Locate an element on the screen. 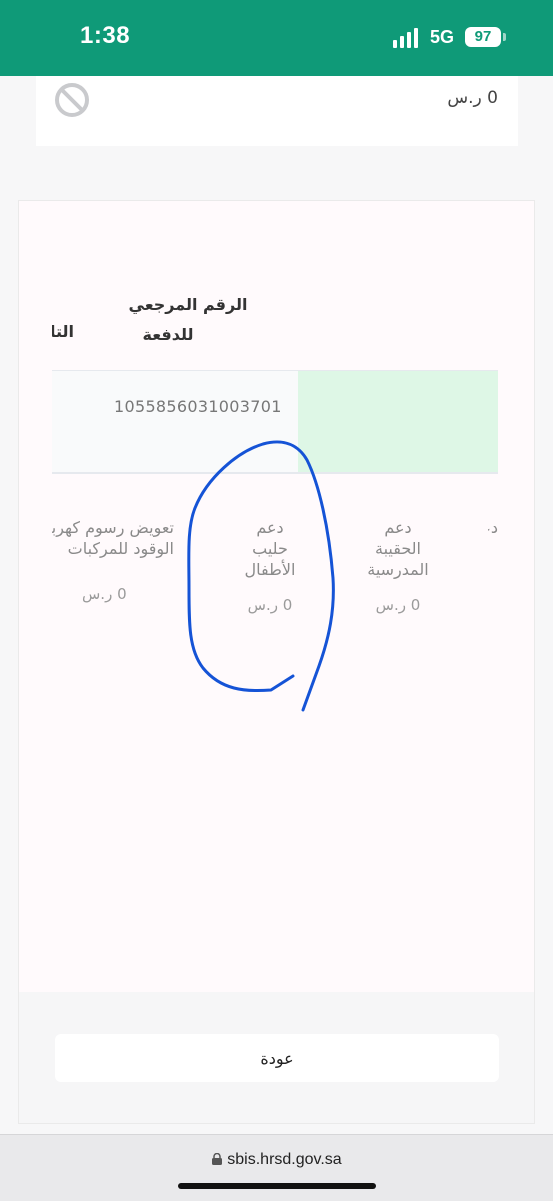  benefit-partial: دعم is located at coordinates (493, 527).